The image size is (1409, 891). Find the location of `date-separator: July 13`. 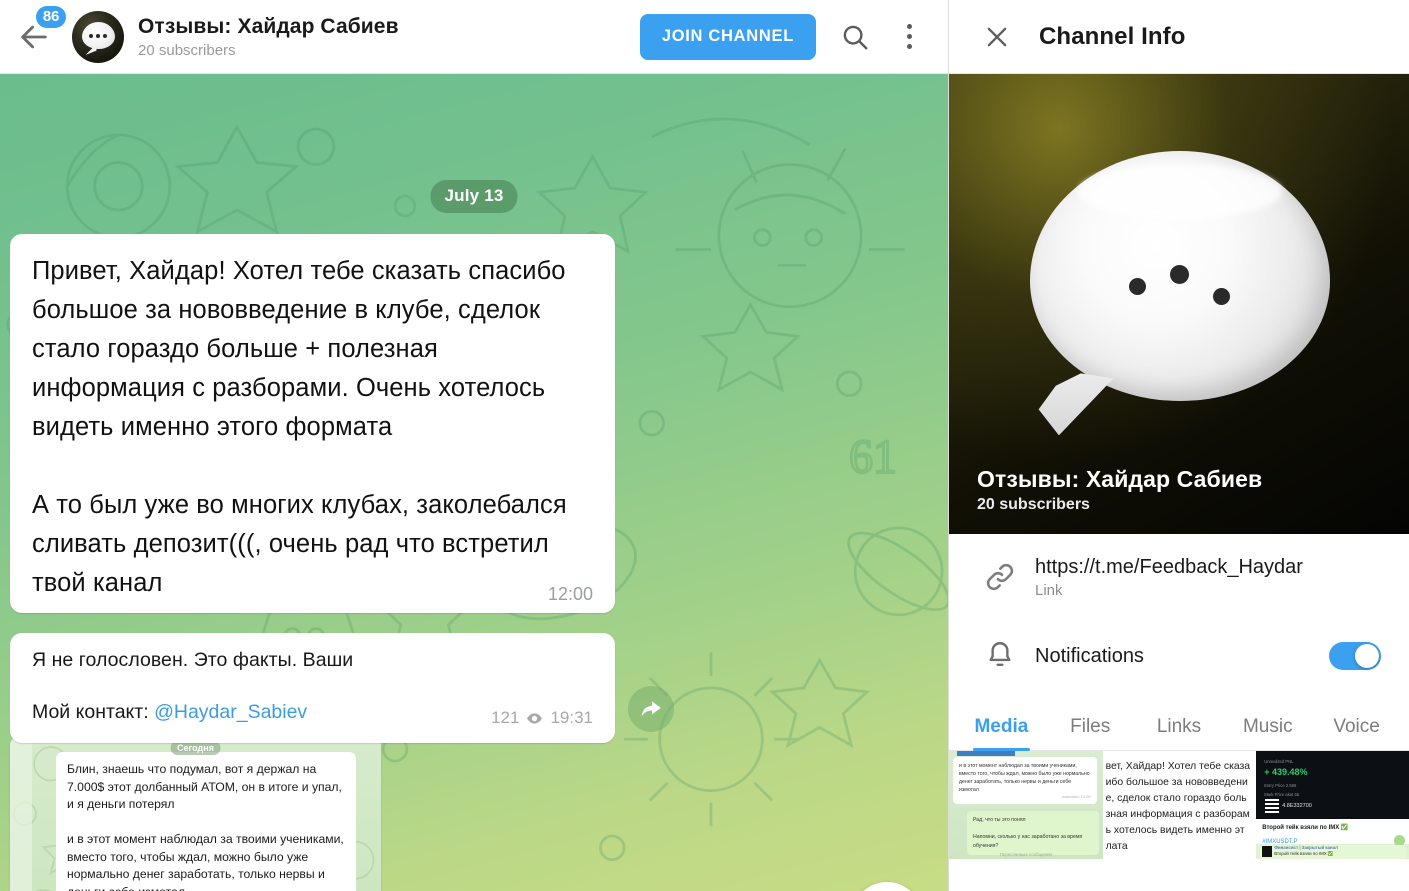

date-separator: July 13 is located at coordinates (474, 196).